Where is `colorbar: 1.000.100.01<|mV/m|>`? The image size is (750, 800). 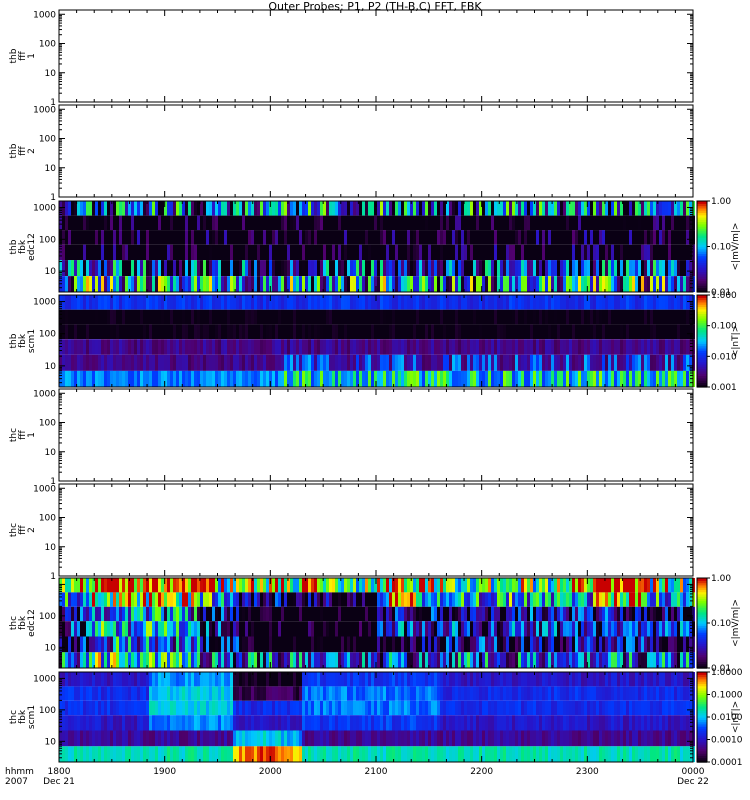
colorbar: 1.000.100.01<|mV/m|> is located at coordinates (718, 624).